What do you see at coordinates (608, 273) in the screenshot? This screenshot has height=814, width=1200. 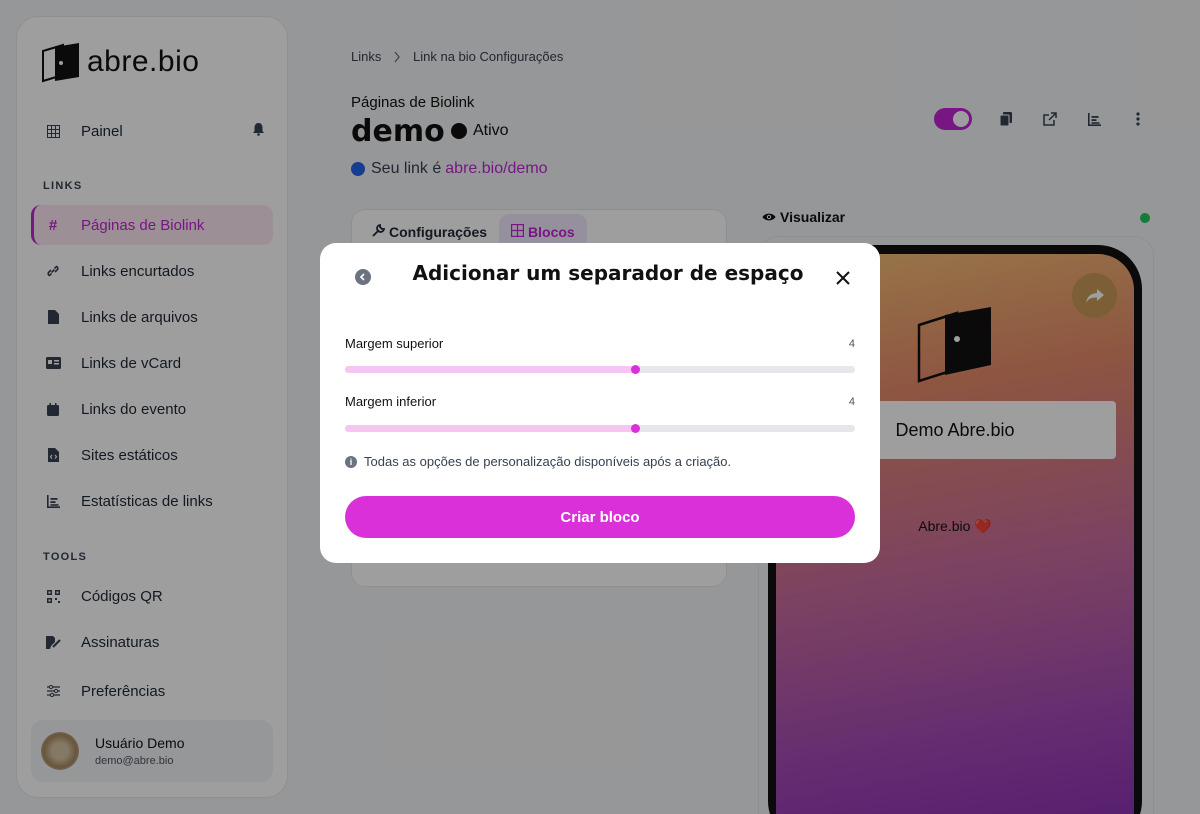 I see `modal-title: Adicionar um separador de espaço` at bounding box center [608, 273].